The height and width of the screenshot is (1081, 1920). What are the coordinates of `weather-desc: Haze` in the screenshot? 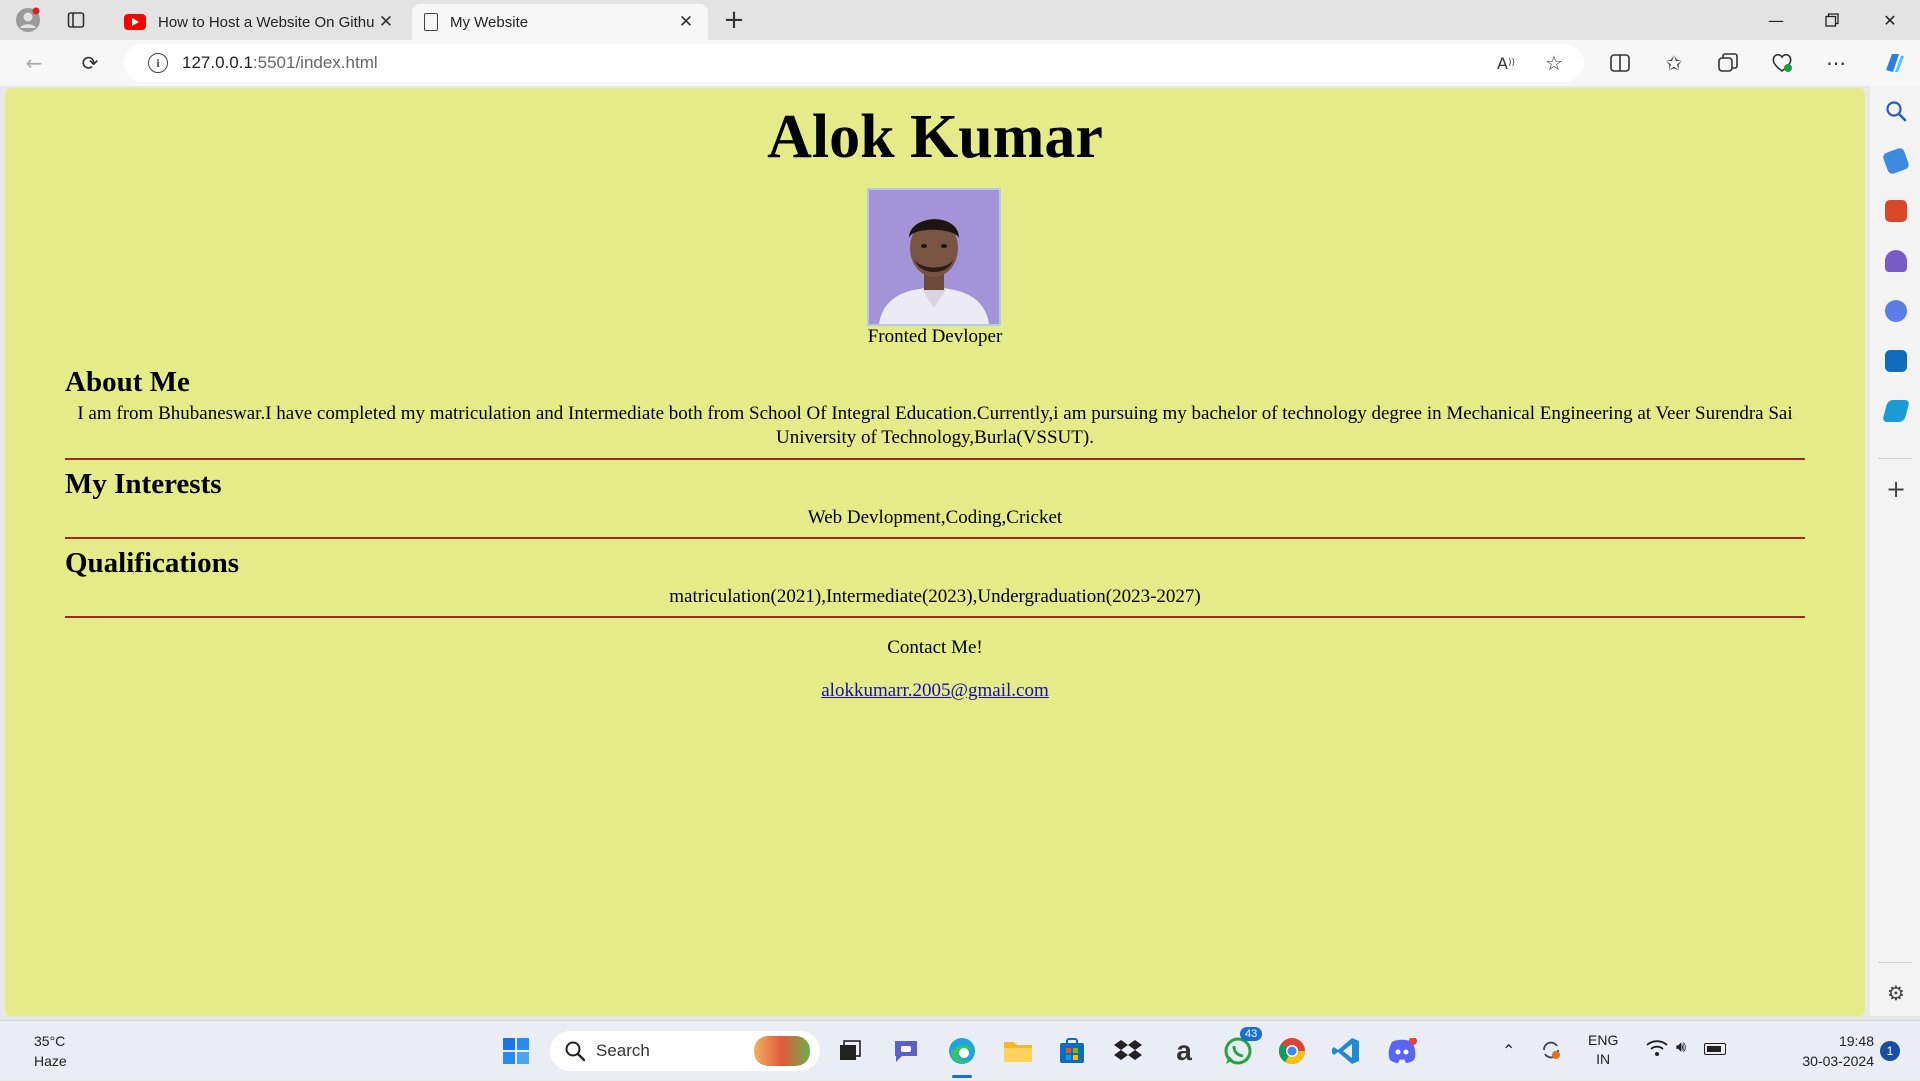 It's located at (50, 1061).